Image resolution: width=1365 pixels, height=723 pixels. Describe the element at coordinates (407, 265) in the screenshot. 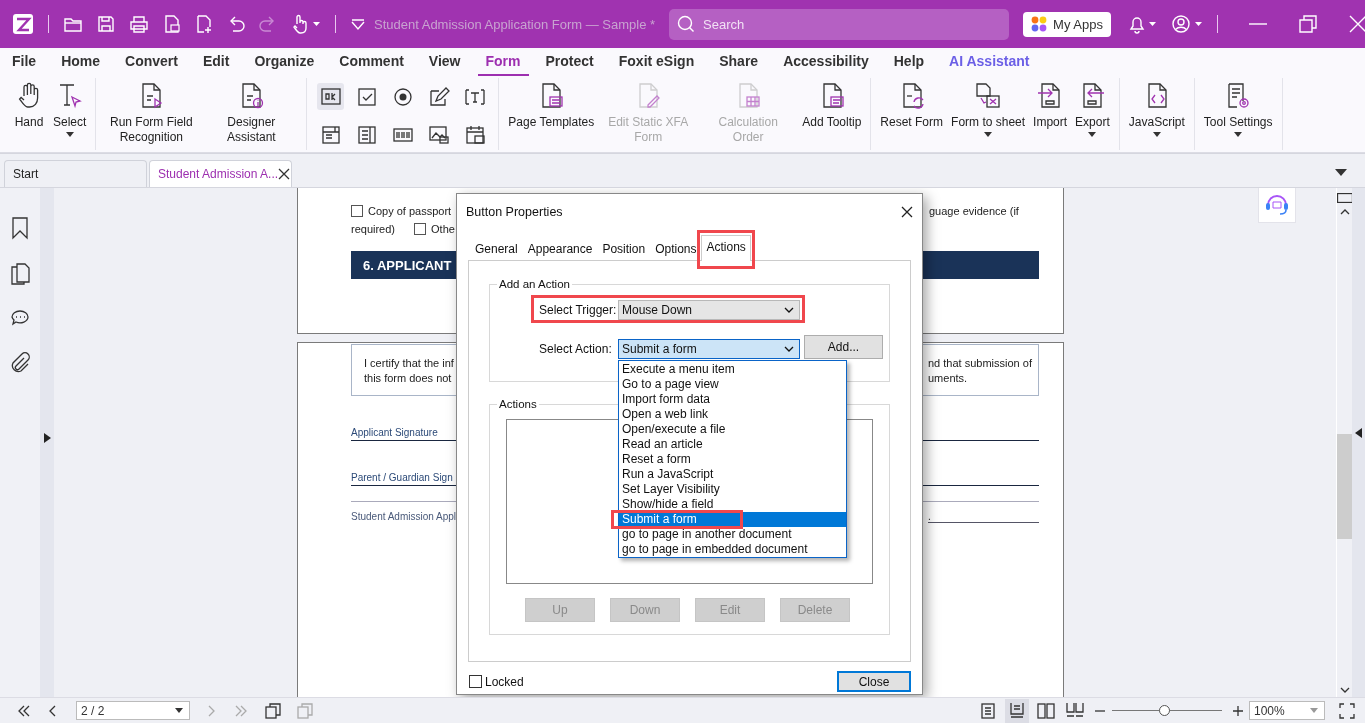

I see `section-heading: 6. APPLICANT` at that location.